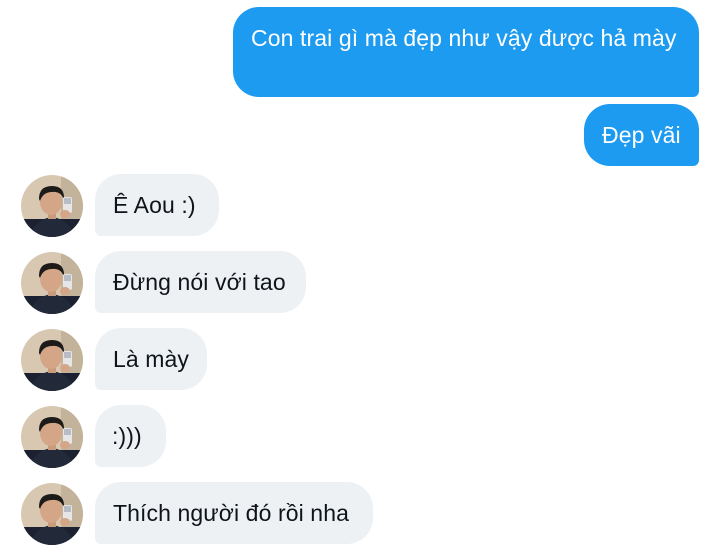 The height and width of the screenshot is (549, 720). I want to click on message-text: Là mày, so click(151, 359).